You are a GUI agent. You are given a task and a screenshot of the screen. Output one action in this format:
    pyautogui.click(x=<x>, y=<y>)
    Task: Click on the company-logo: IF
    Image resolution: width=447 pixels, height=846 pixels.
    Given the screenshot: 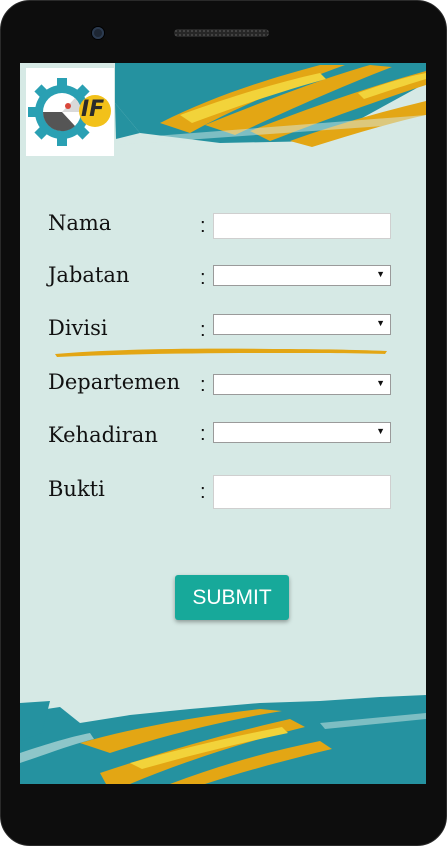 What is the action you would take?
    pyautogui.click(x=70, y=112)
    